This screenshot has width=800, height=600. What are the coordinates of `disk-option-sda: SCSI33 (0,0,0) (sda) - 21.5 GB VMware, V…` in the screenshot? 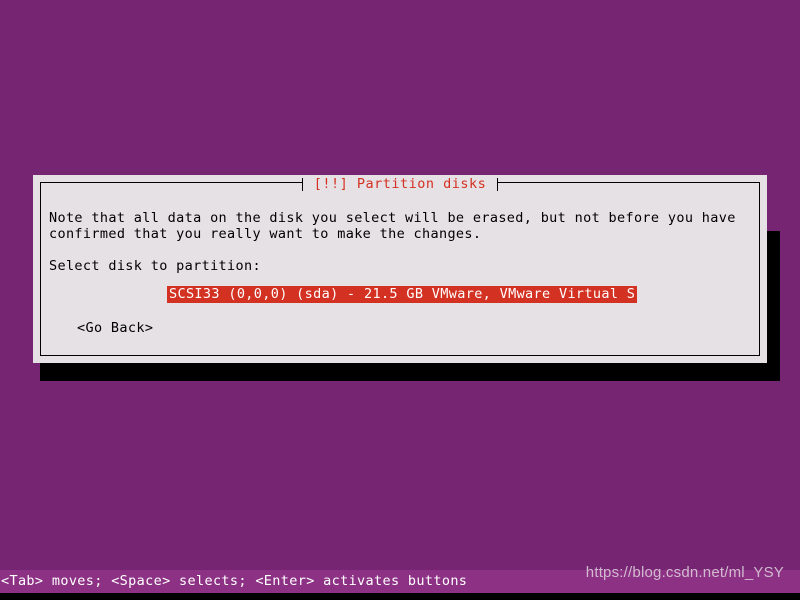 It's located at (402, 294).